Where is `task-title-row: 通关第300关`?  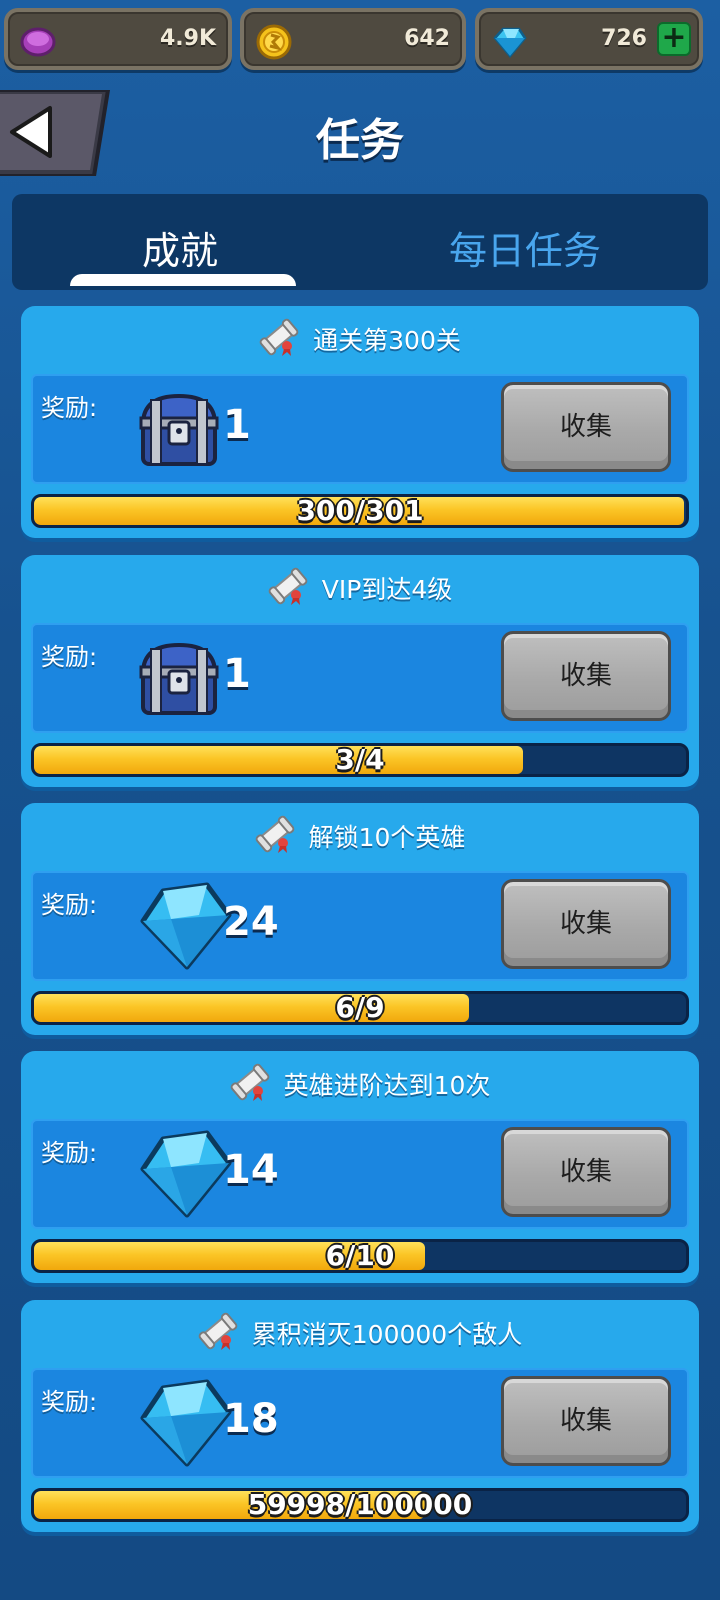 task-title-row: 通关第300关 is located at coordinates (360, 339).